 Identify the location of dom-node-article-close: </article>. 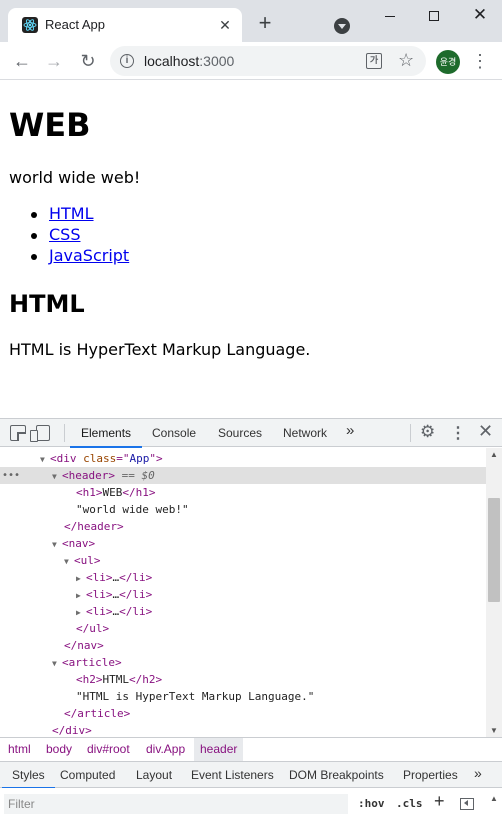
(243, 713).